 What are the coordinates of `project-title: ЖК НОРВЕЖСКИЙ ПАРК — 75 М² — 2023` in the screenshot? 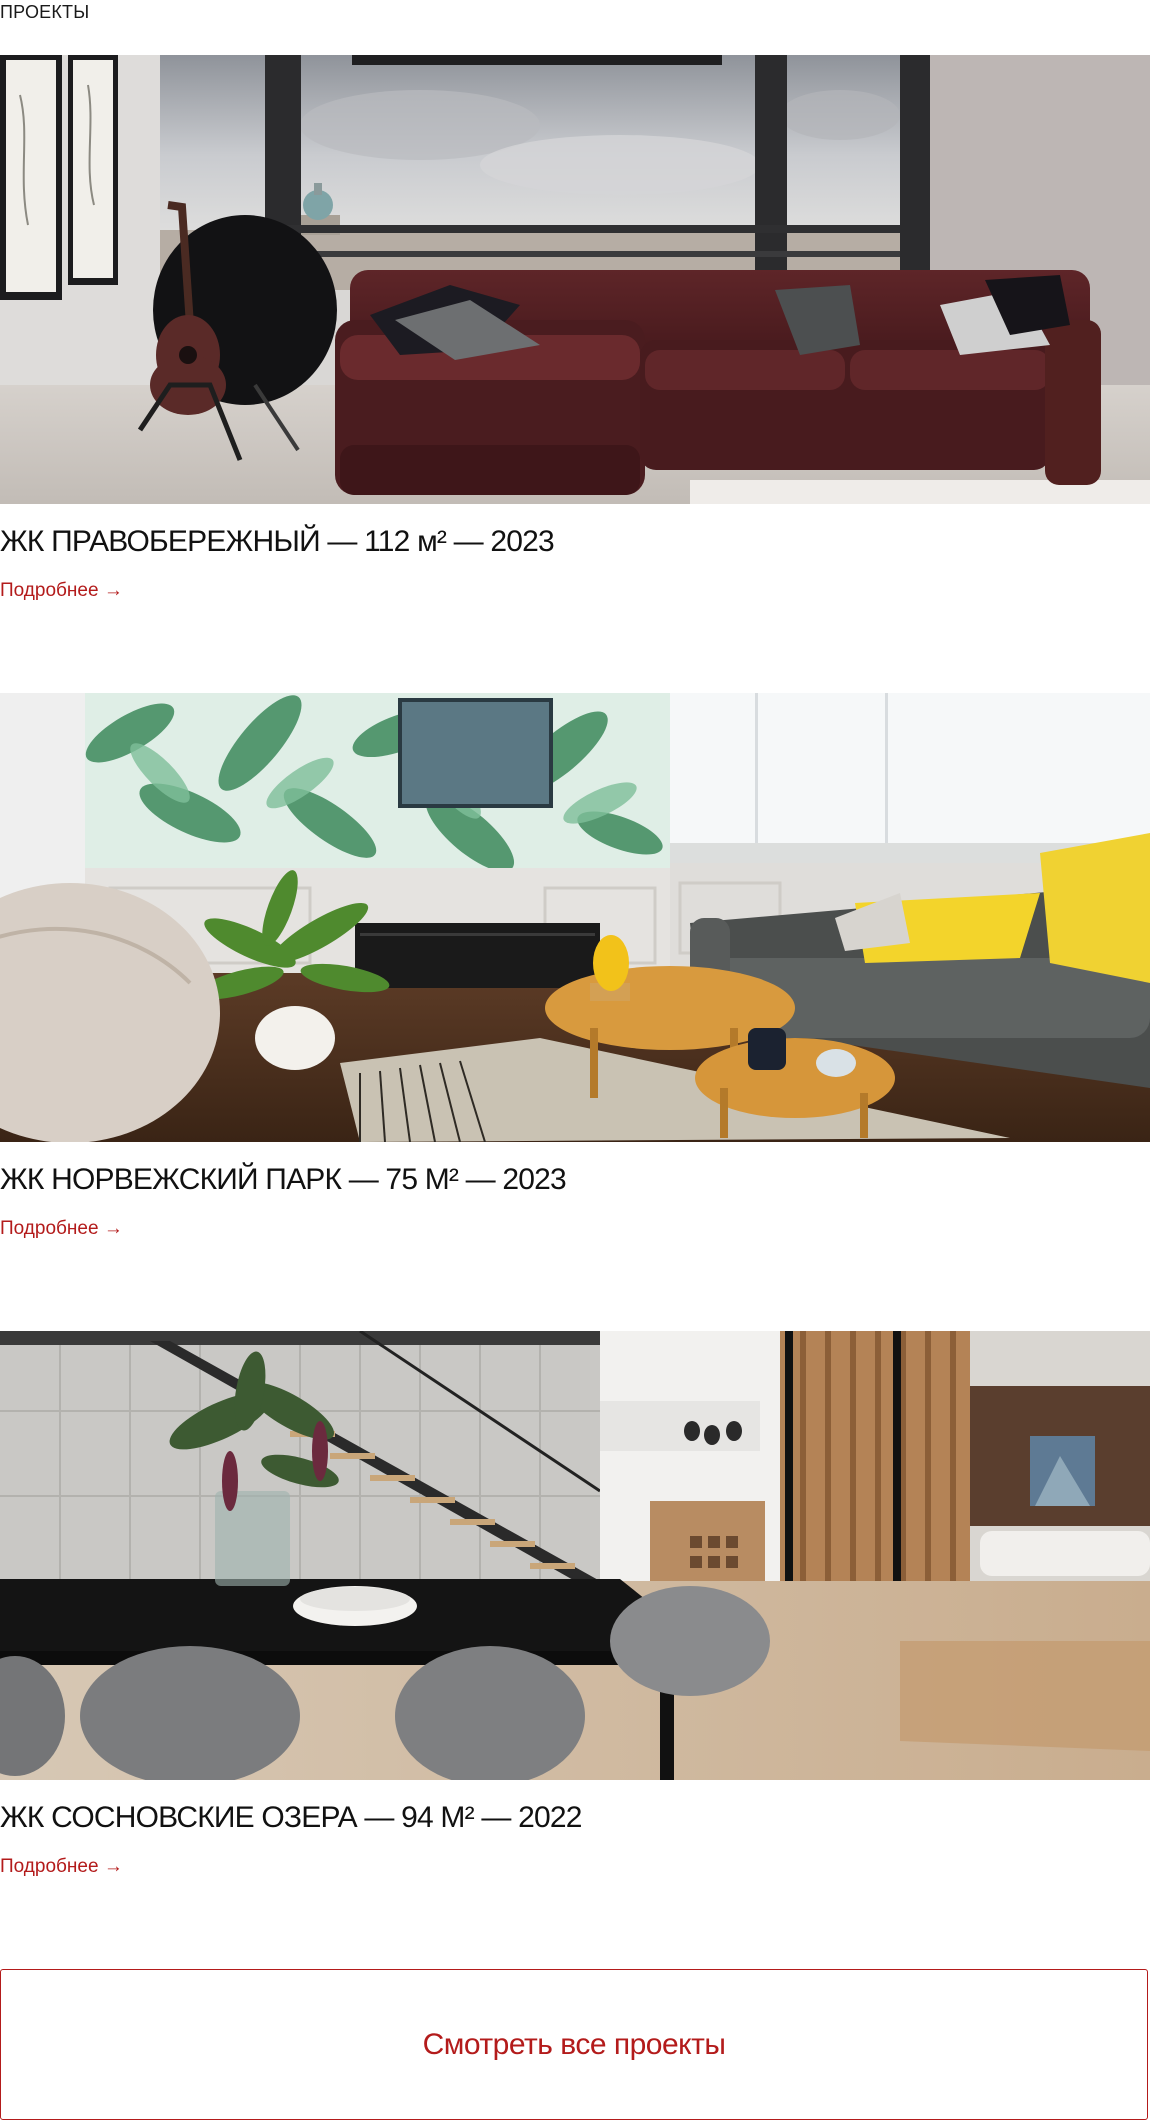 It's located at (283, 1179).